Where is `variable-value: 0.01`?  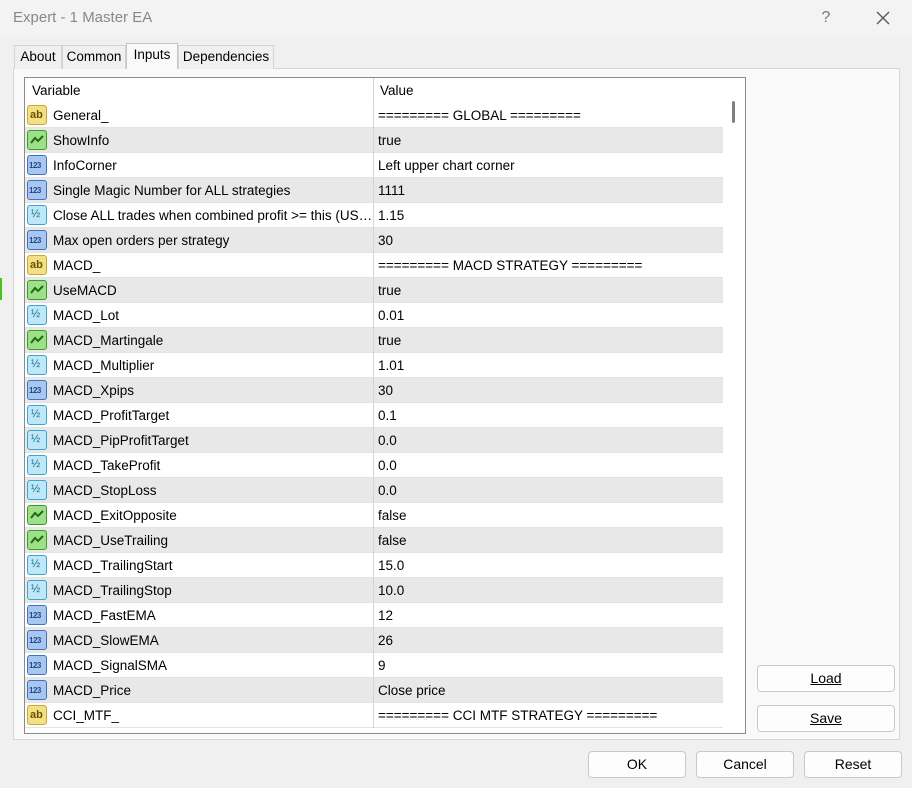 variable-value: 0.01 is located at coordinates (548, 315).